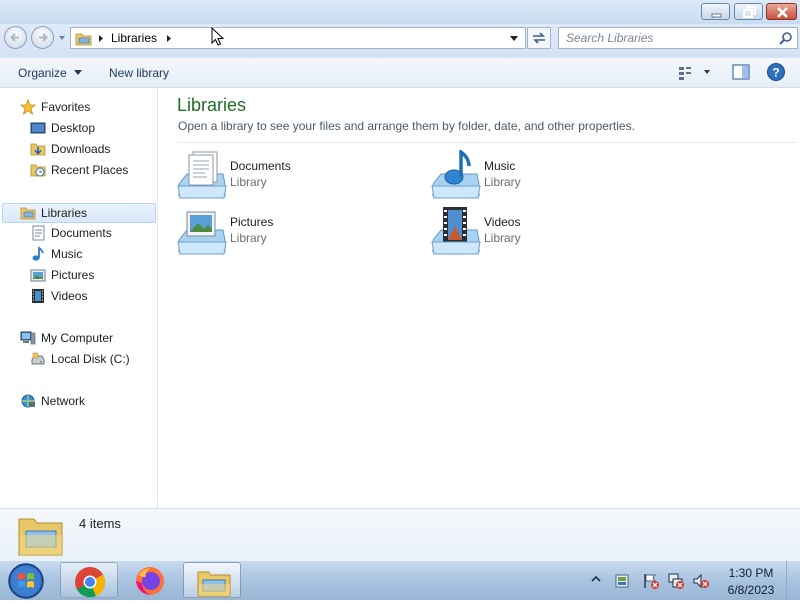 This screenshot has height=604, width=800. What do you see at coordinates (202, 175) in the screenshot?
I see `documents-library-icon` at bounding box center [202, 175].